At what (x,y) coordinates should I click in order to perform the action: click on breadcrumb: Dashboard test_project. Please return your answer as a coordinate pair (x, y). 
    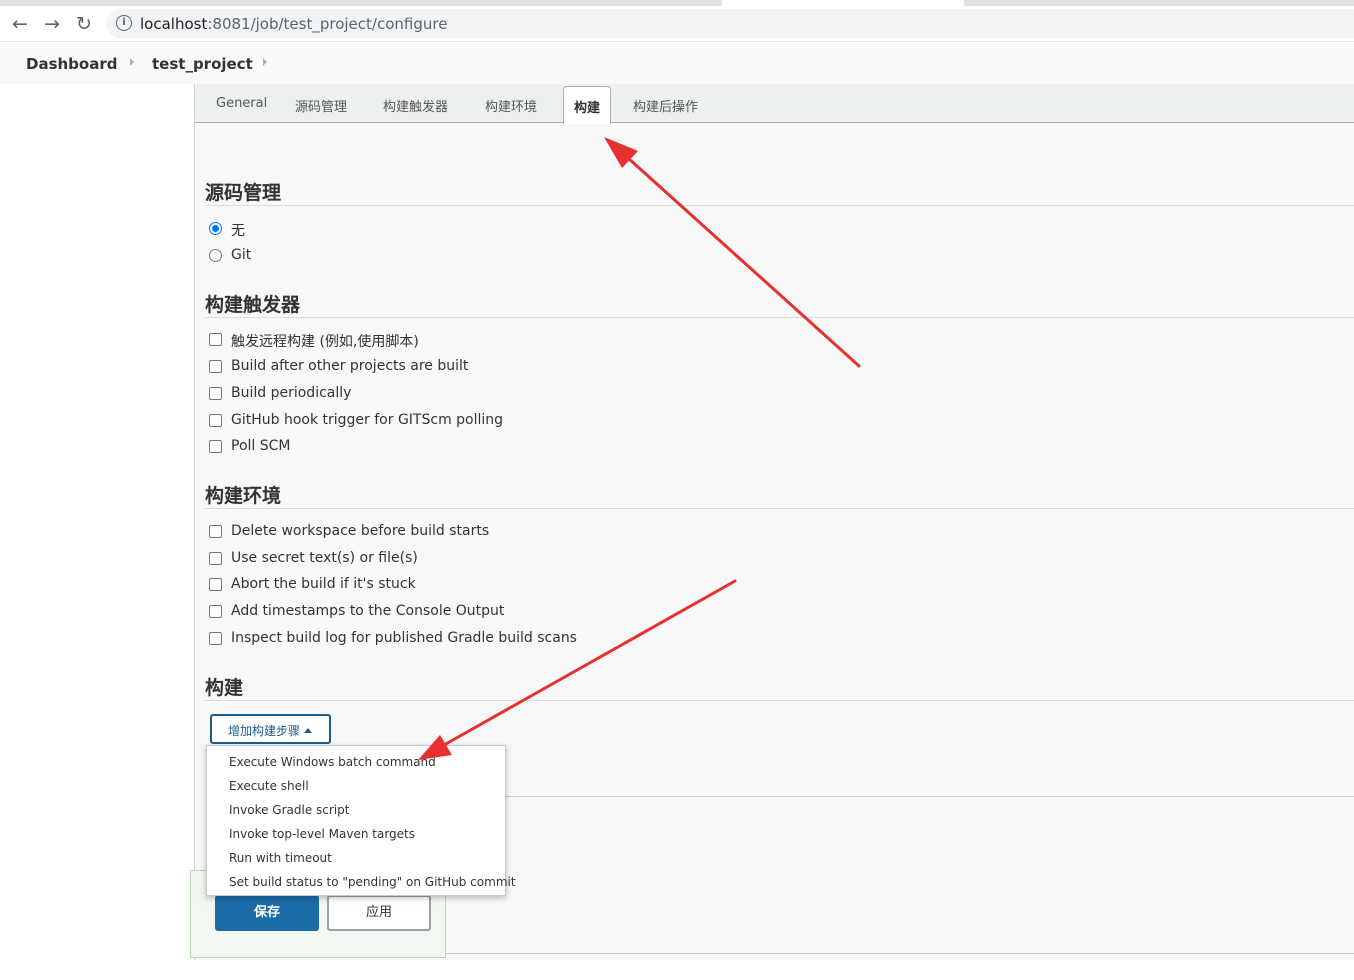
    Looking at the image, I should click on (677, 63).